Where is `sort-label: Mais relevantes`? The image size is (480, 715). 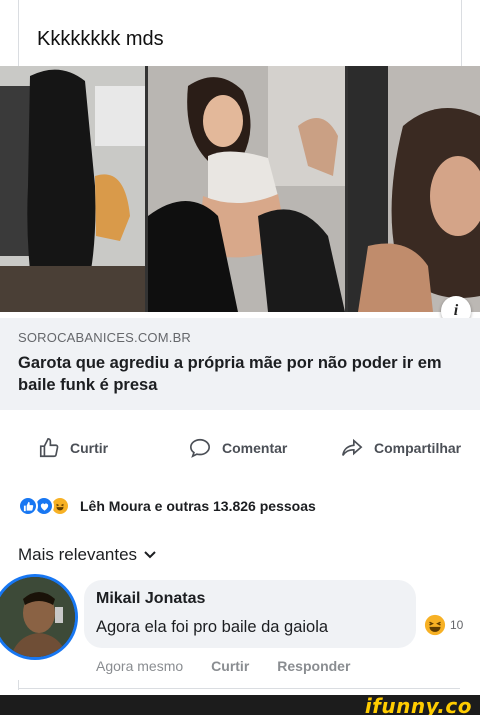
sort-label: Mais relevantes is located at coordinates (78, 554).